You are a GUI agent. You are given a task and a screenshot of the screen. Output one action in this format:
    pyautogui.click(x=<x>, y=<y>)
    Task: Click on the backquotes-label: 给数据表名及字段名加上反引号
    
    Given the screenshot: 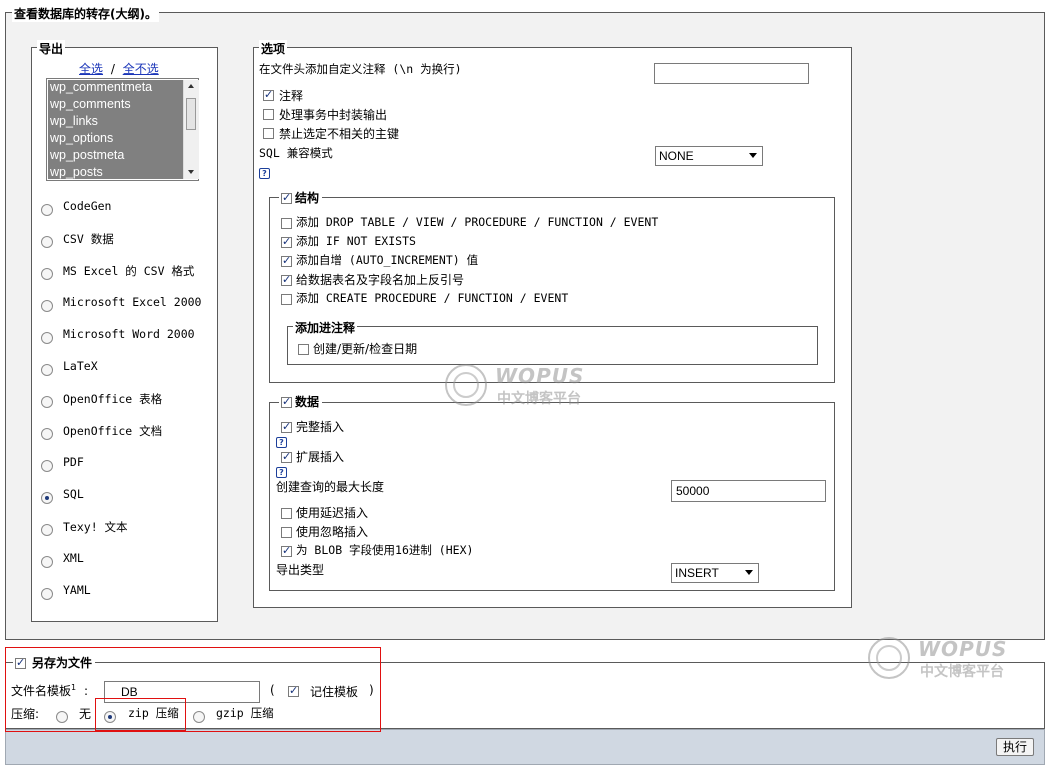 What is the action you would take?
    pyautogui.click(x=380, y=280)
    